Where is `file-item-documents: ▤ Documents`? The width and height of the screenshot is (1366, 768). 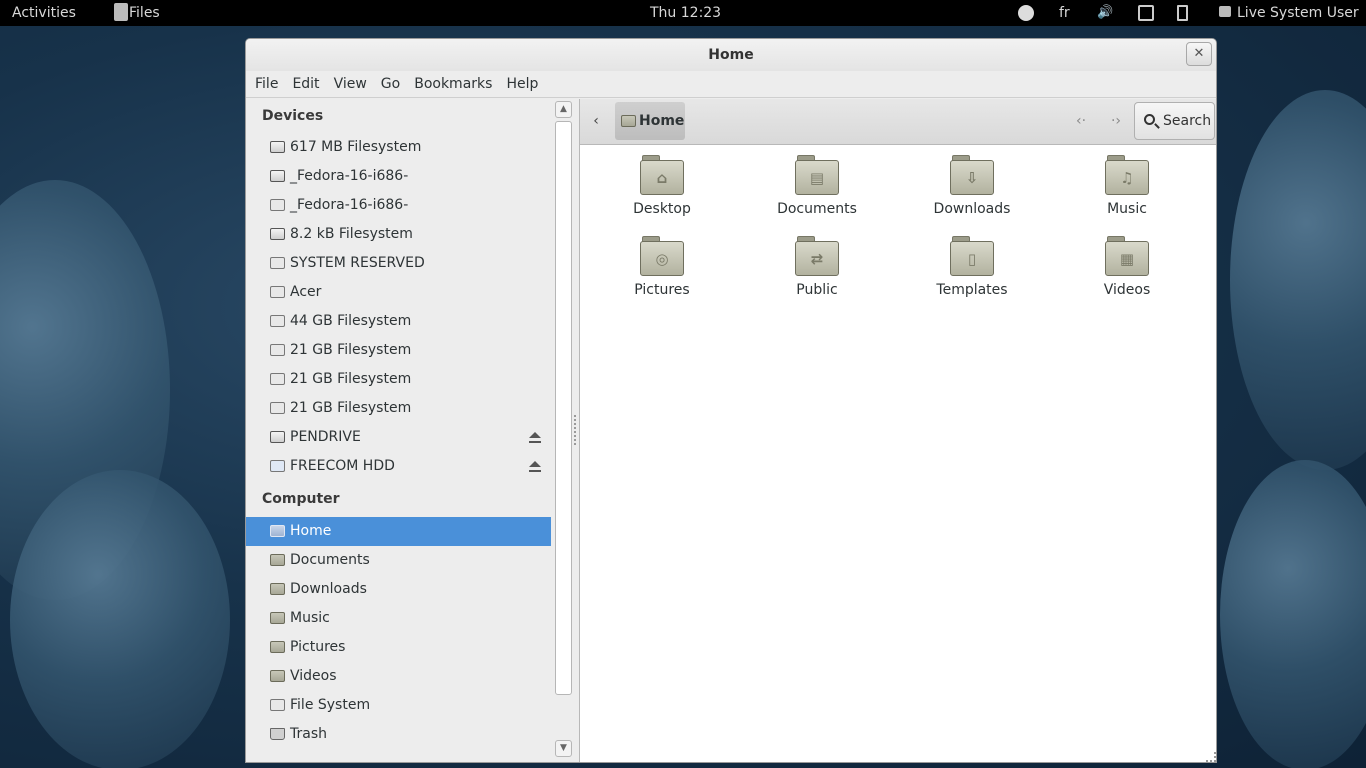 file-item-documents: ▤ Documents is located at coordinates (817, 183).